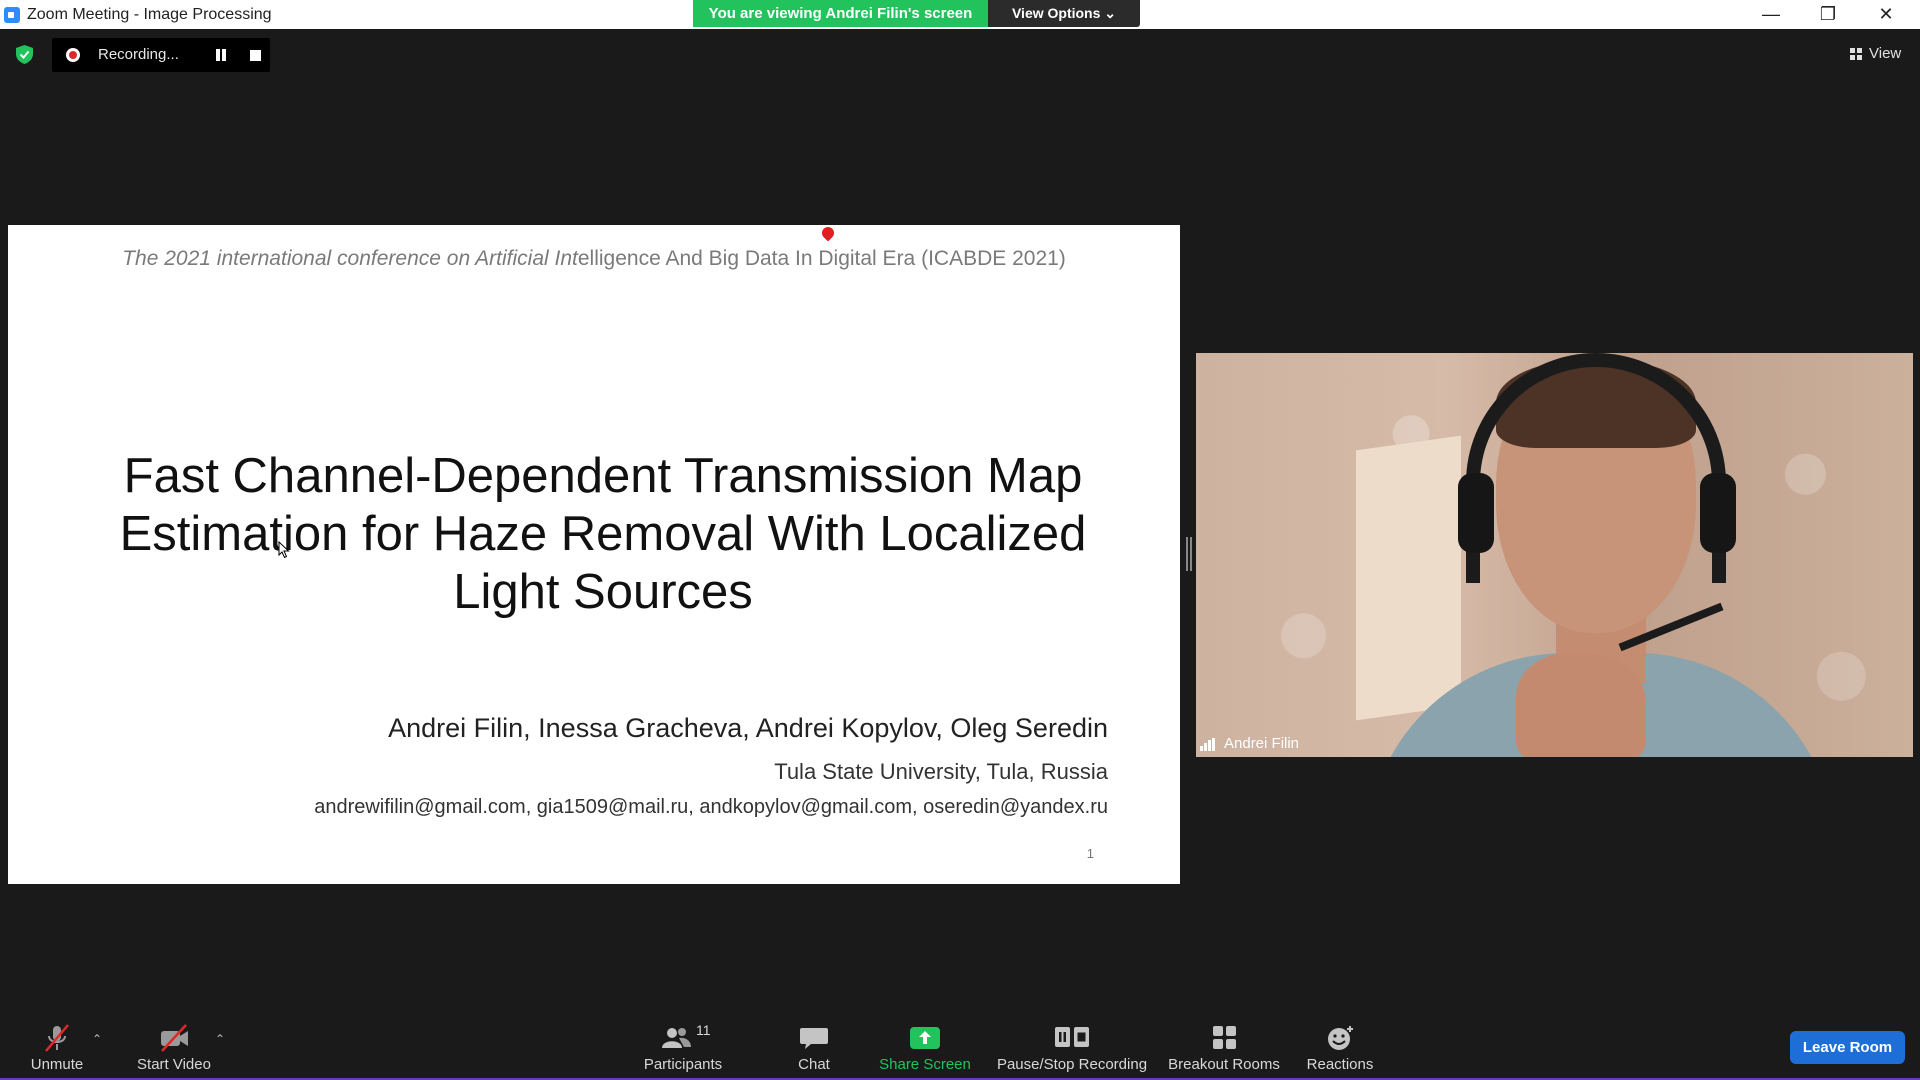 This screenshot has width=1920, height=1080. I want to click on pause-stop-recording-button: Pause/Stop Recording, so click(1072, 1048).